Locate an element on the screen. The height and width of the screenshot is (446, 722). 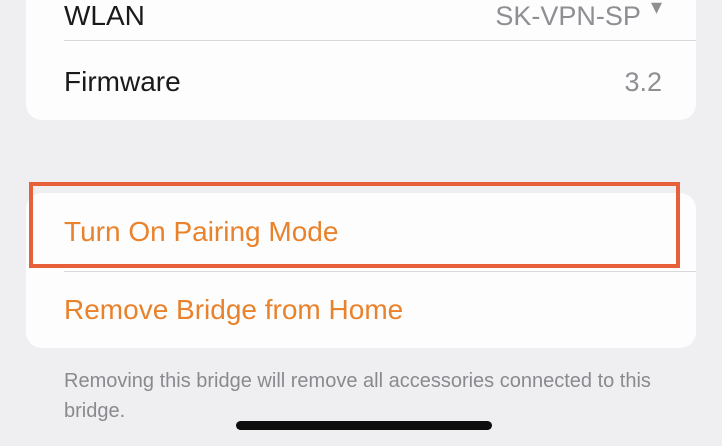
firmware-label: Firmware is located at coordinates (122, 81).